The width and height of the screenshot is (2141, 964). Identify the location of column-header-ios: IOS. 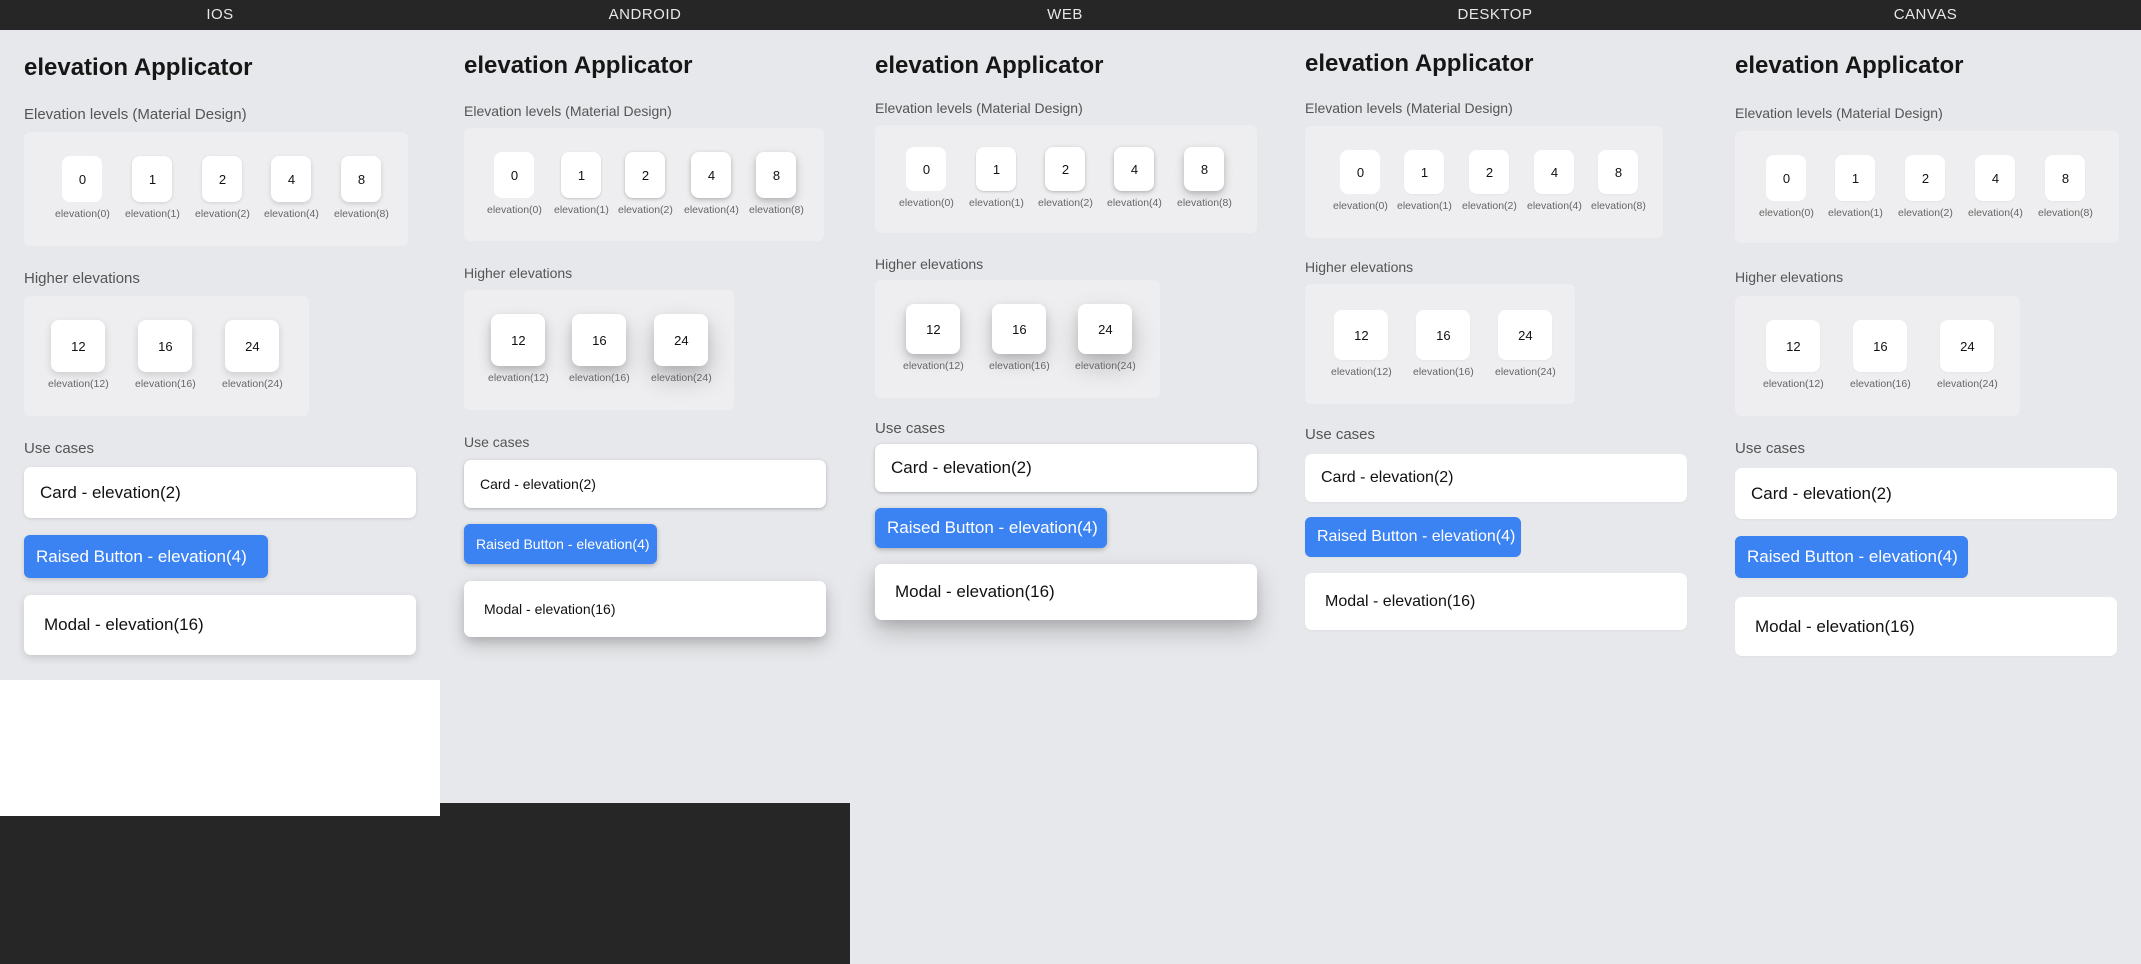
(220, 15).